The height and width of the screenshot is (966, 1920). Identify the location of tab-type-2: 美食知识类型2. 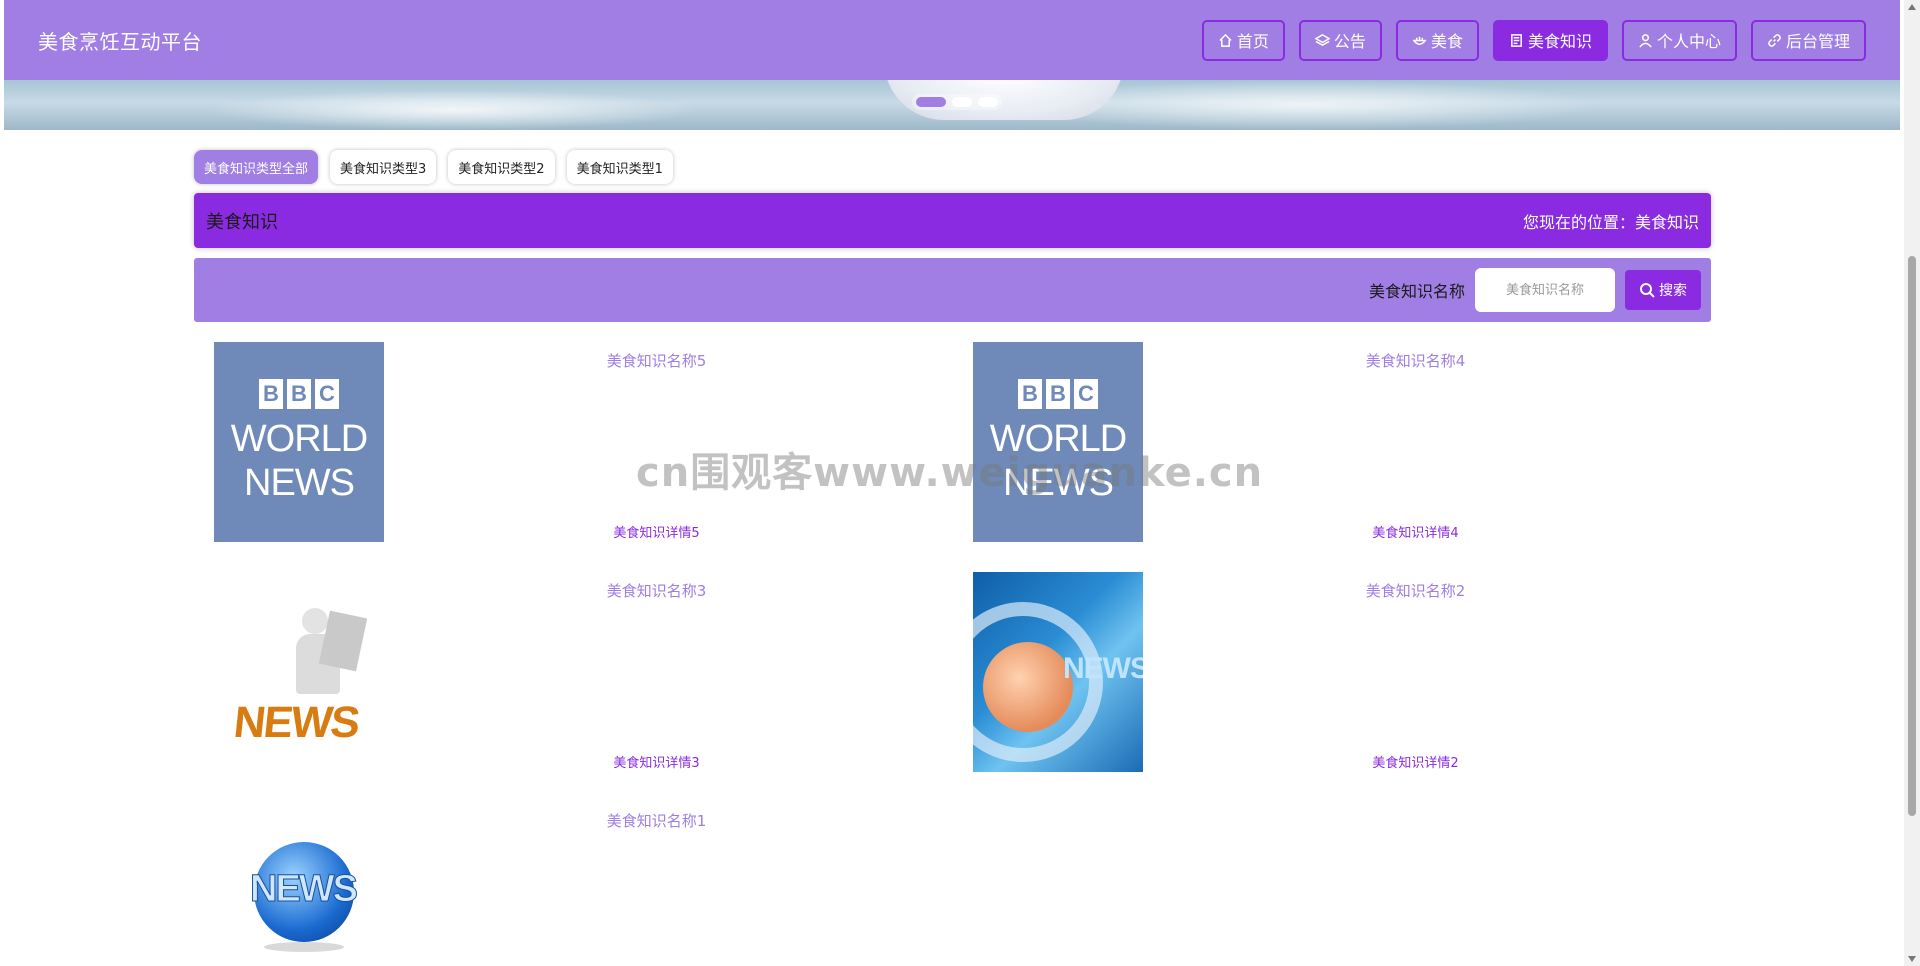
(501, 167).